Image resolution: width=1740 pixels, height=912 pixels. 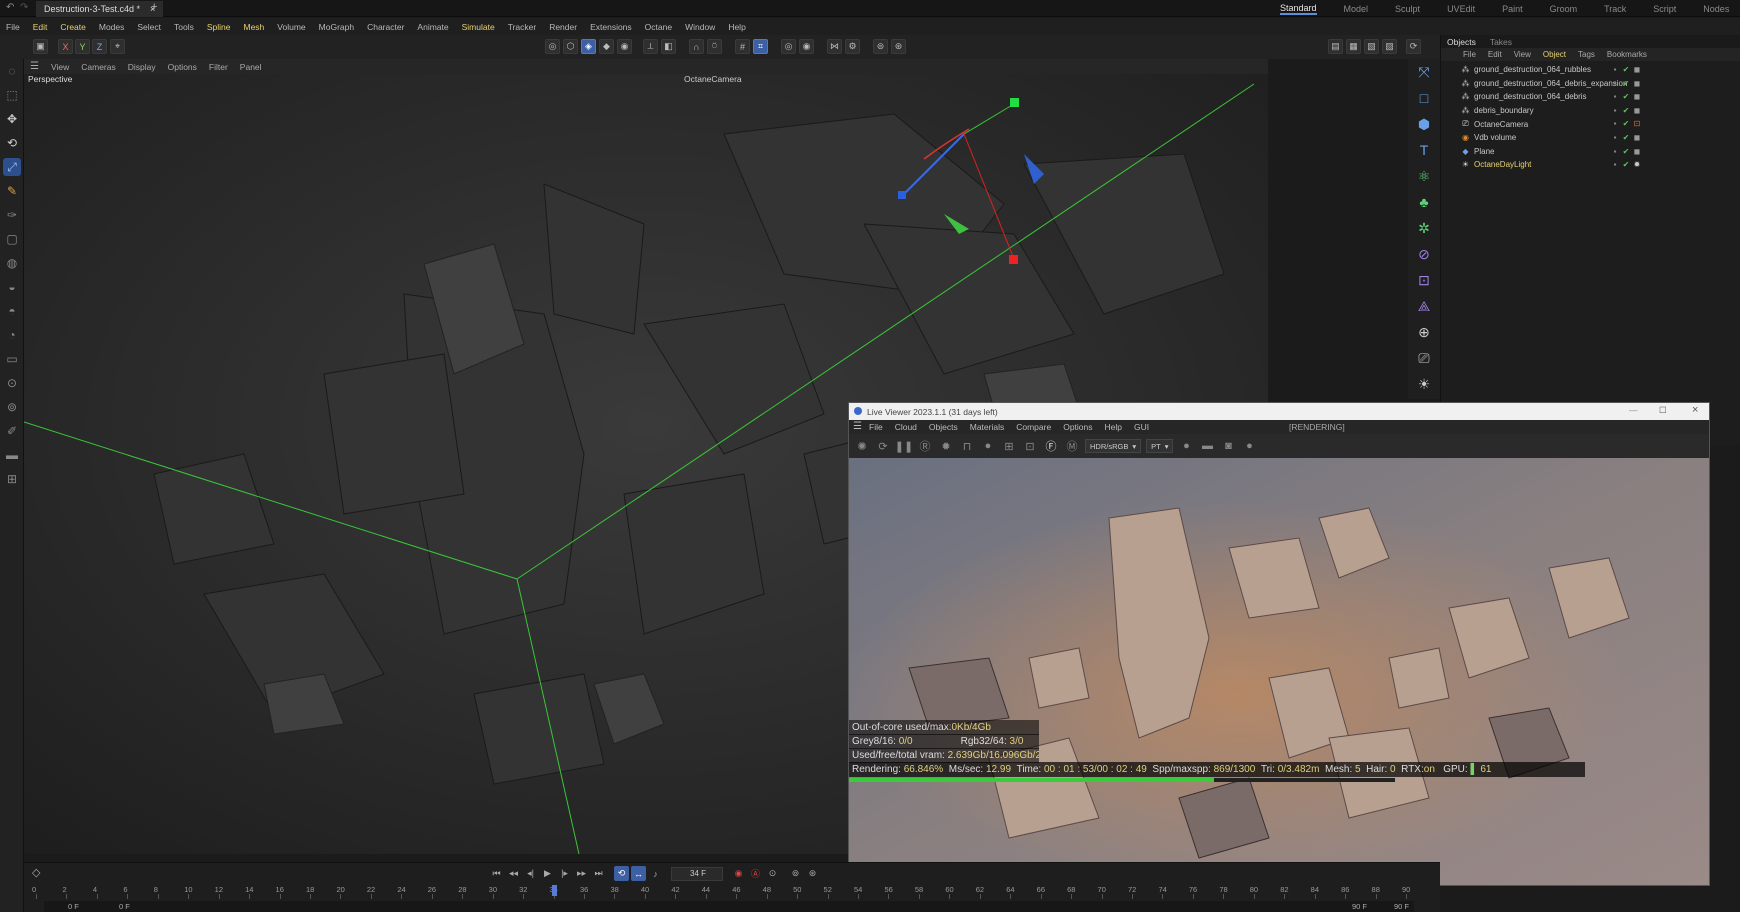 What do you see at coordinates (1627, 54) in the screenshot?
I see `objects-menu-bookmarks: Bookmarks` at bounding box center [1627, 54].